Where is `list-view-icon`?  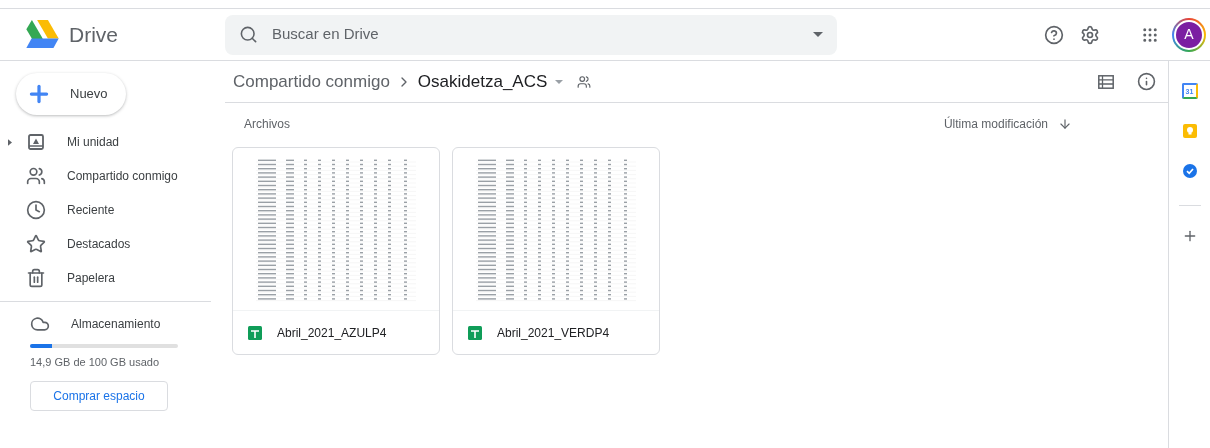
list-view-icon is located at coordinates (1106, 81).